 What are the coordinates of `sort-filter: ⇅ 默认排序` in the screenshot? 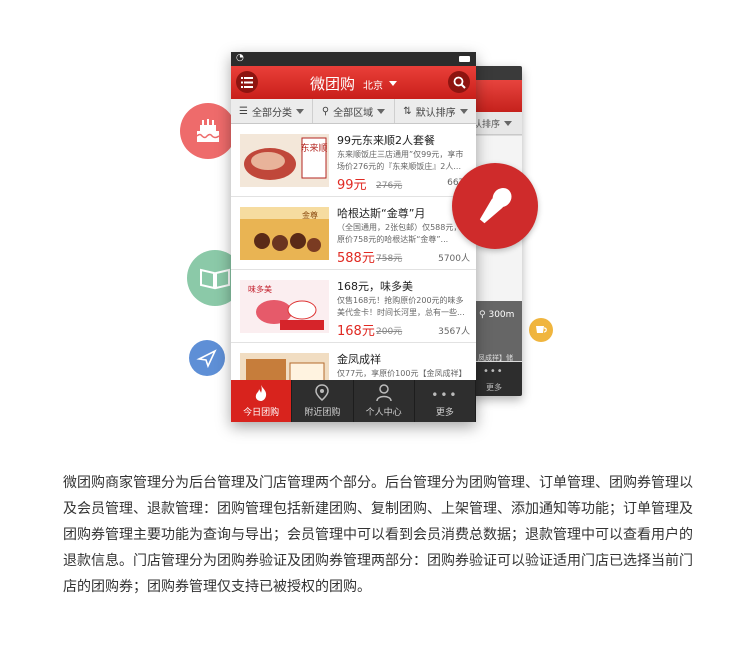 It's located at (435, 111).